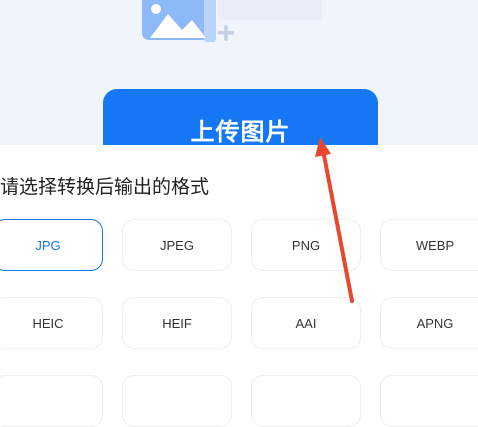 The width and height of the screenshot is (478, 427). What do you see at coordinates (177, 323) in the screenshot?
I see `format-option-heif: HEIF` at bounding box center [177, 323].